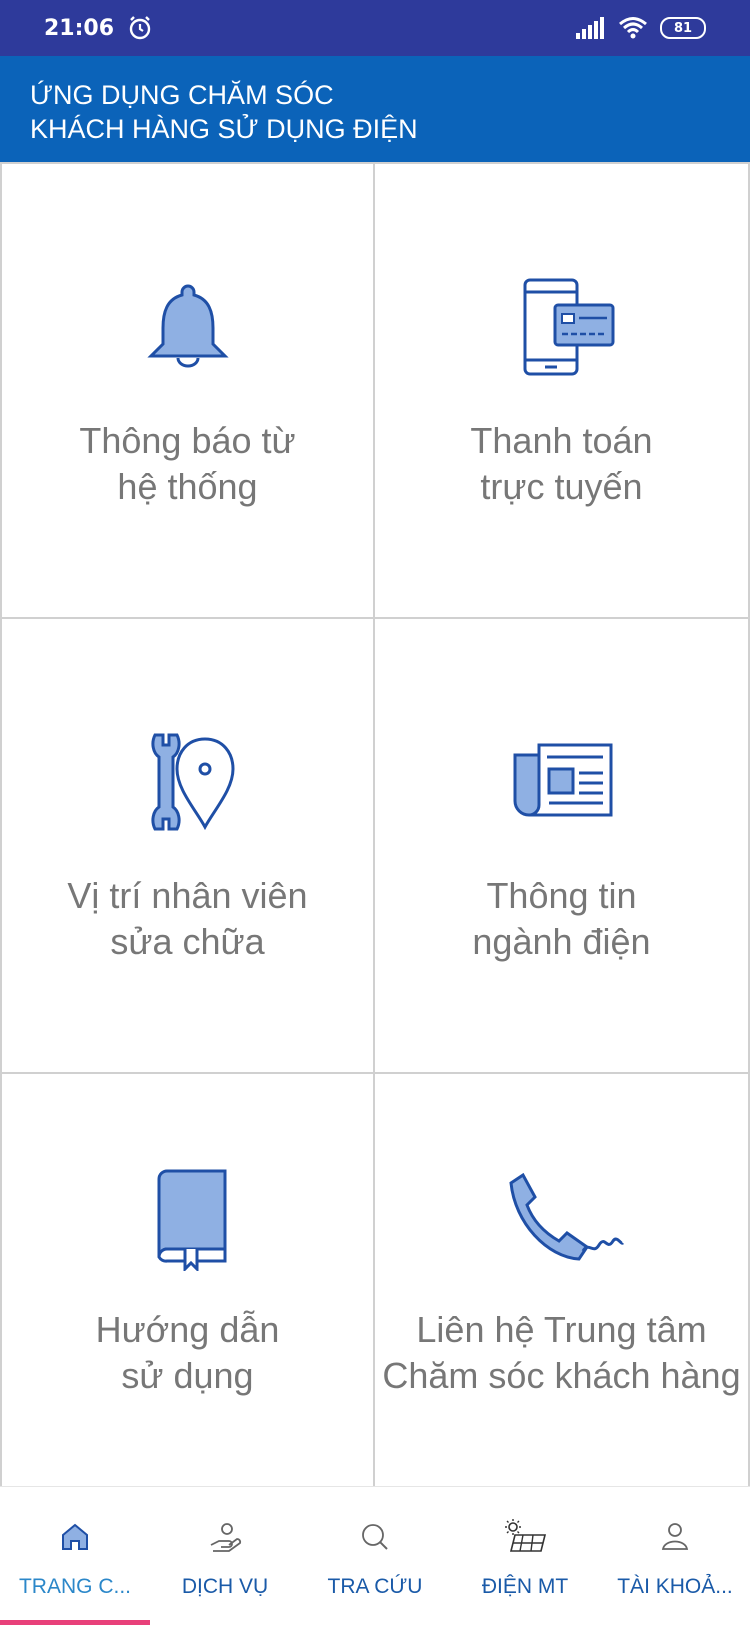 The width and height of the screenshot is (750, 1625). What do you see at coordinates (182, 95) in the screenshot?
I see `header-title-line1: ỨNG DỤNG CHĂM SÓC` at bounding box center [182, 95].